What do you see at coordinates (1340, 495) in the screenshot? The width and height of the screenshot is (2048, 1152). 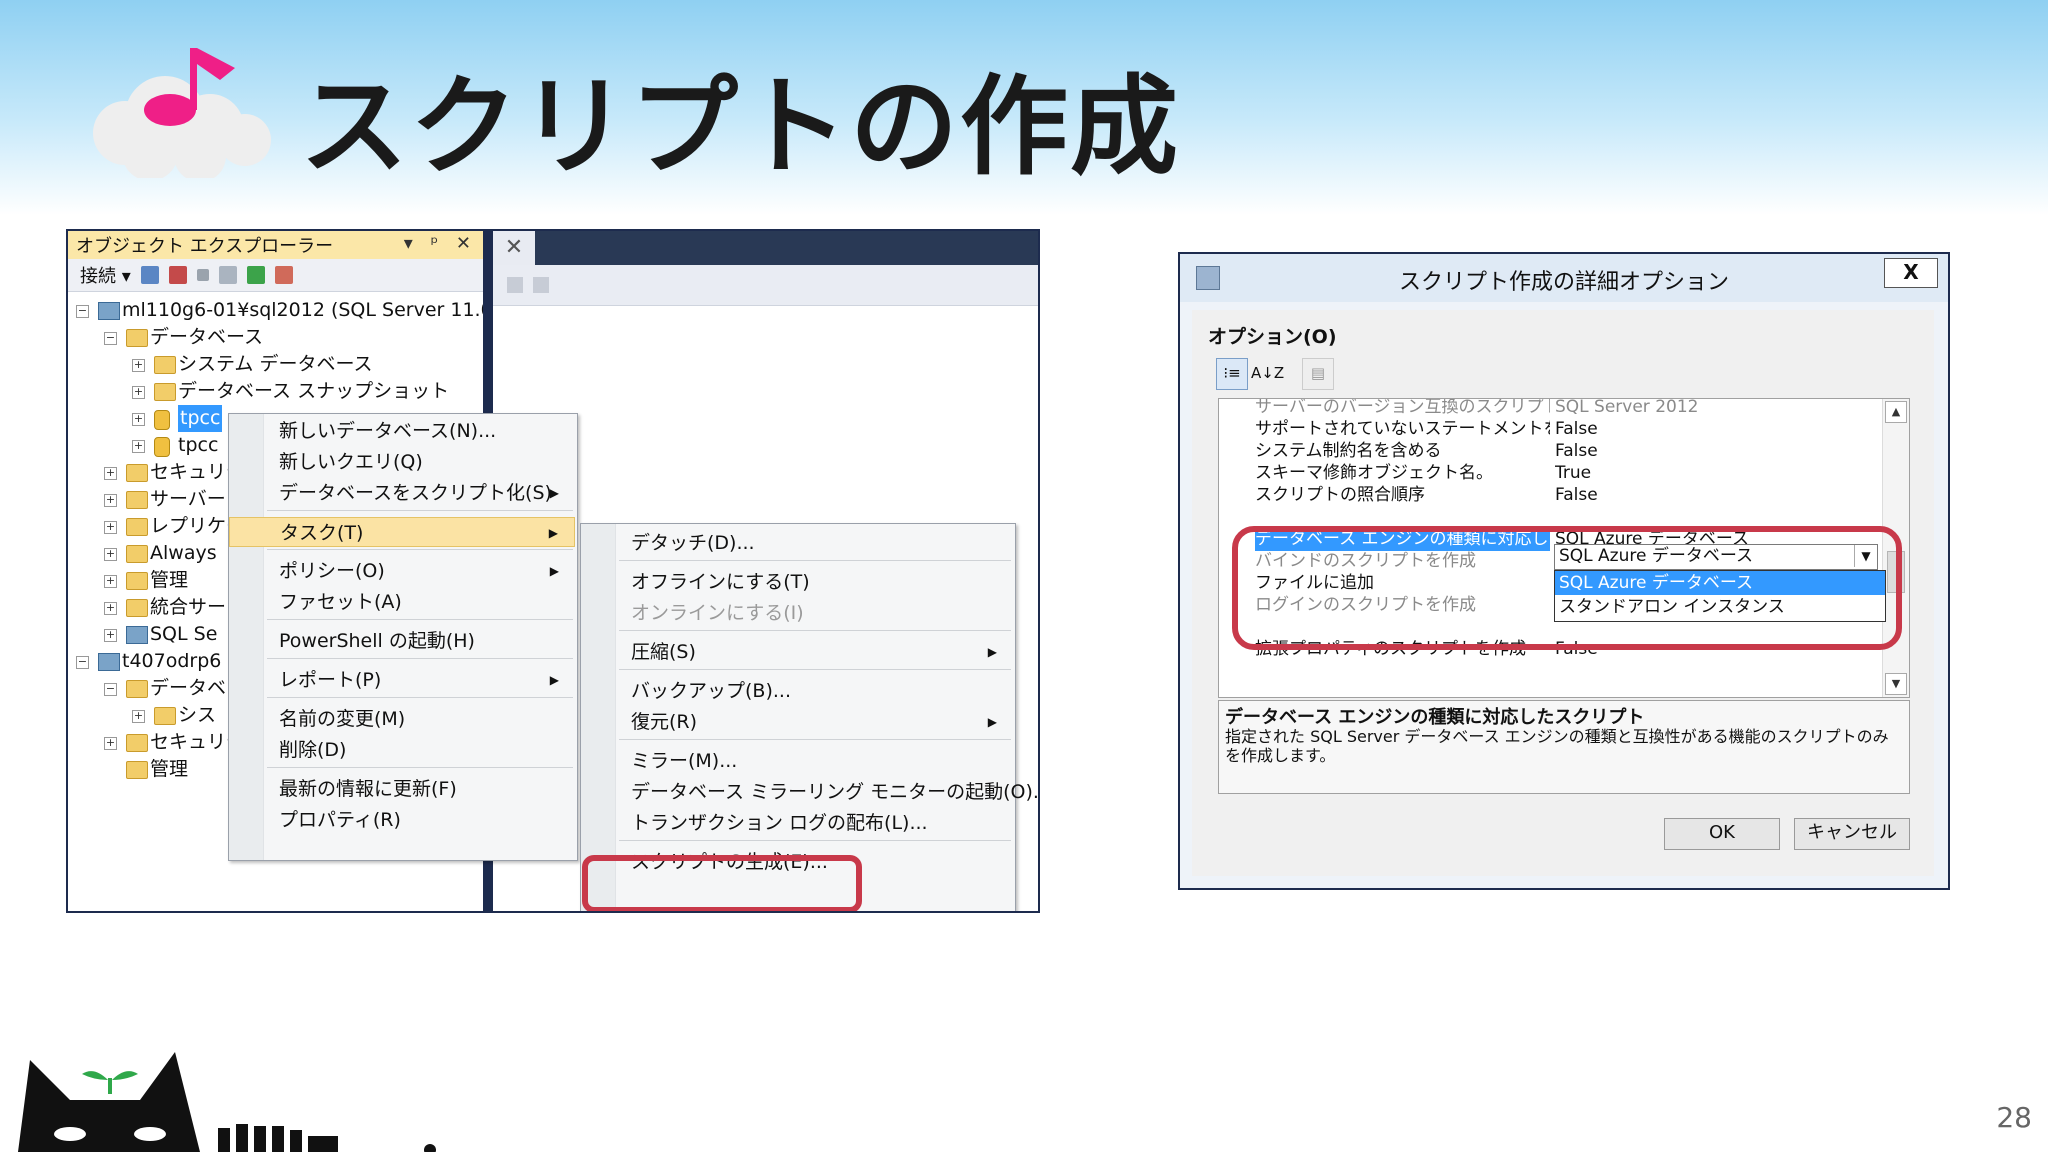 I see `property-name: スクリプトの照合順序` at bounding box center [1340, 495].